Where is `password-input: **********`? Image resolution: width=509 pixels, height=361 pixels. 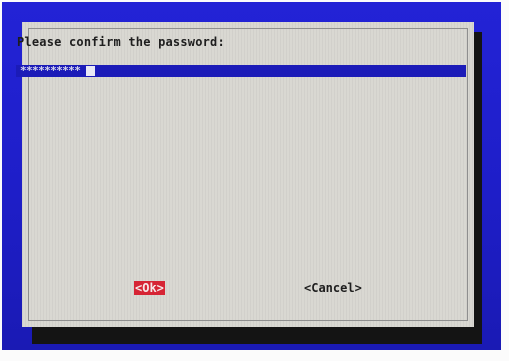 password-input: ********** is located at coordinates (241, 70).